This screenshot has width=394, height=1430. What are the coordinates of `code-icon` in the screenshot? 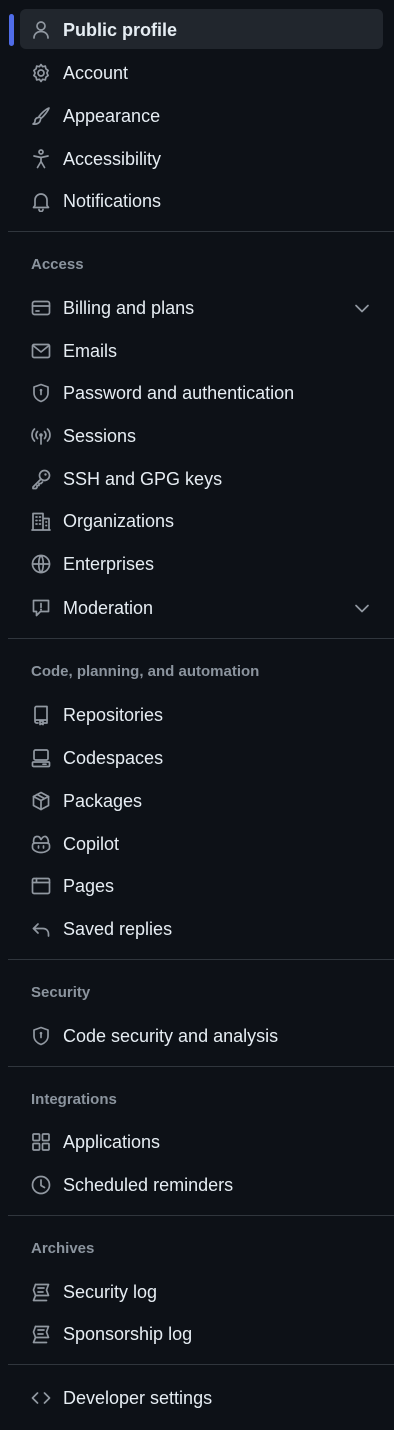 It's located at (41, 1398).